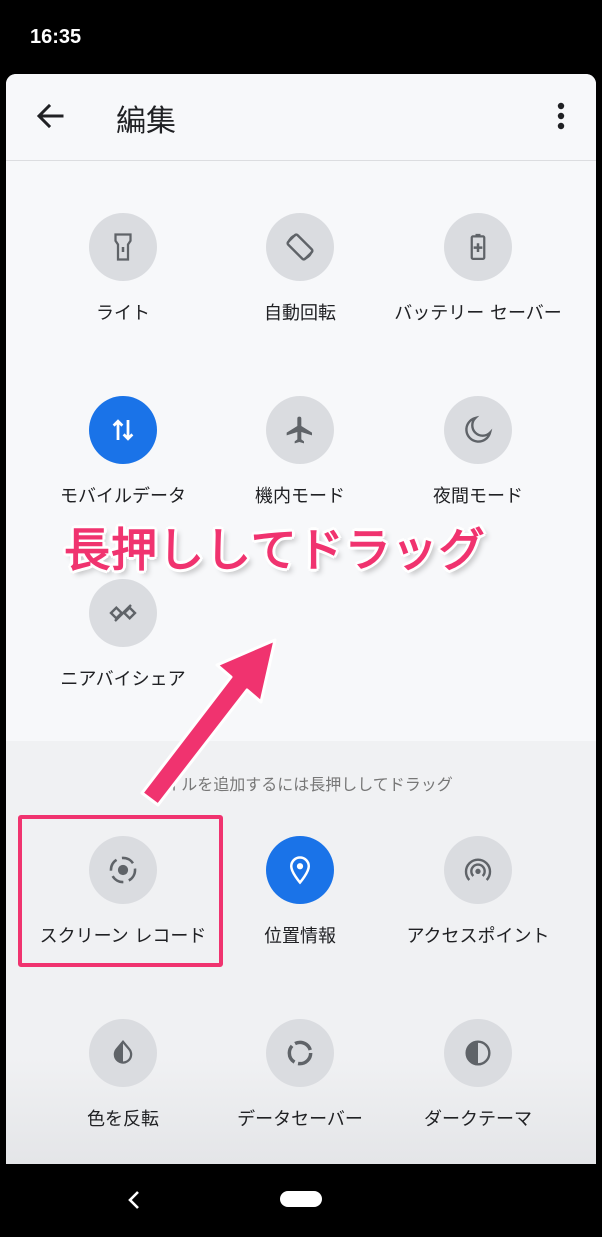 Image resolution: width=602 pixels, height=1237 pixels. Describe the element at coordinates (134, 1200) in the screenshot. I see `nav-back-icon` at that location.